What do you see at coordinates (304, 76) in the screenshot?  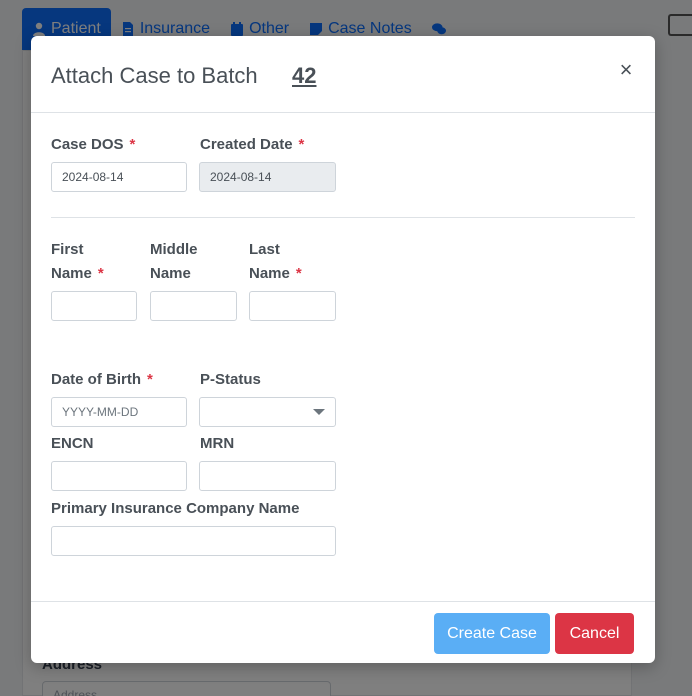 I see `batch-number-link: 42` at bounding box center [304, 76].